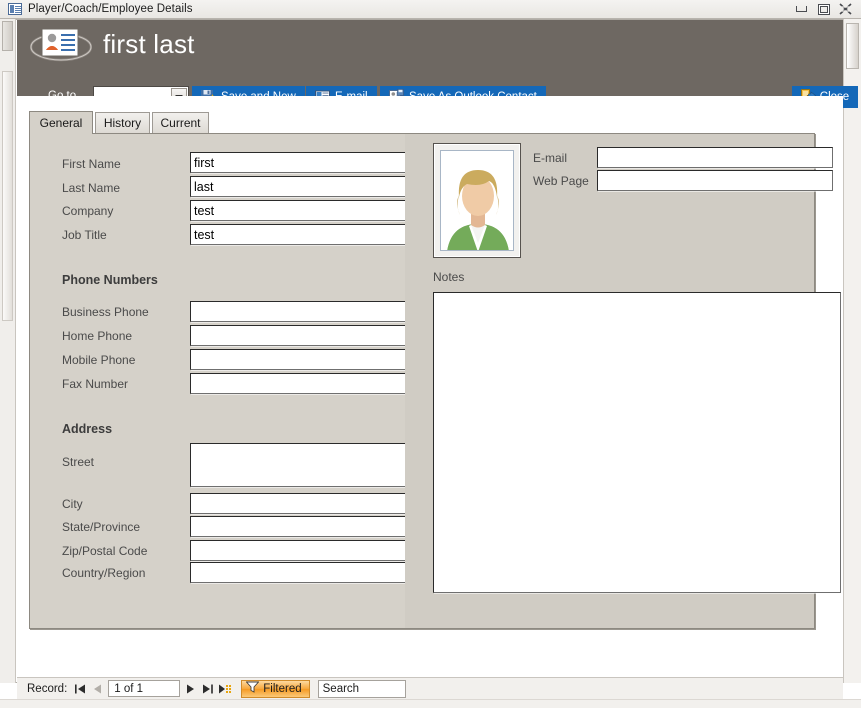  I want to click on filtered-button: Filtered, so click(275, 688).